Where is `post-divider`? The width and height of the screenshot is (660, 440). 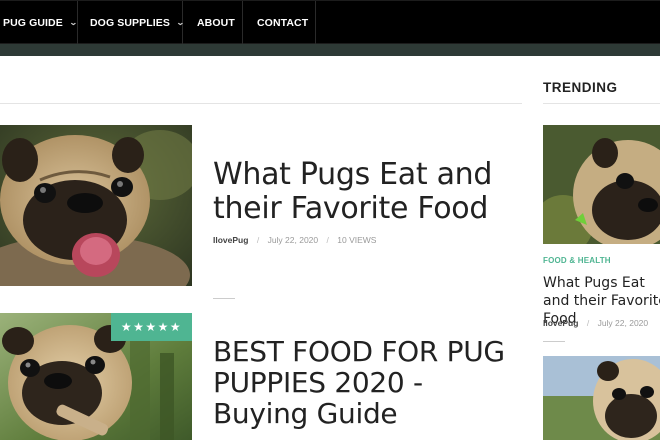
post-divider is located at coordinates (224, 298).